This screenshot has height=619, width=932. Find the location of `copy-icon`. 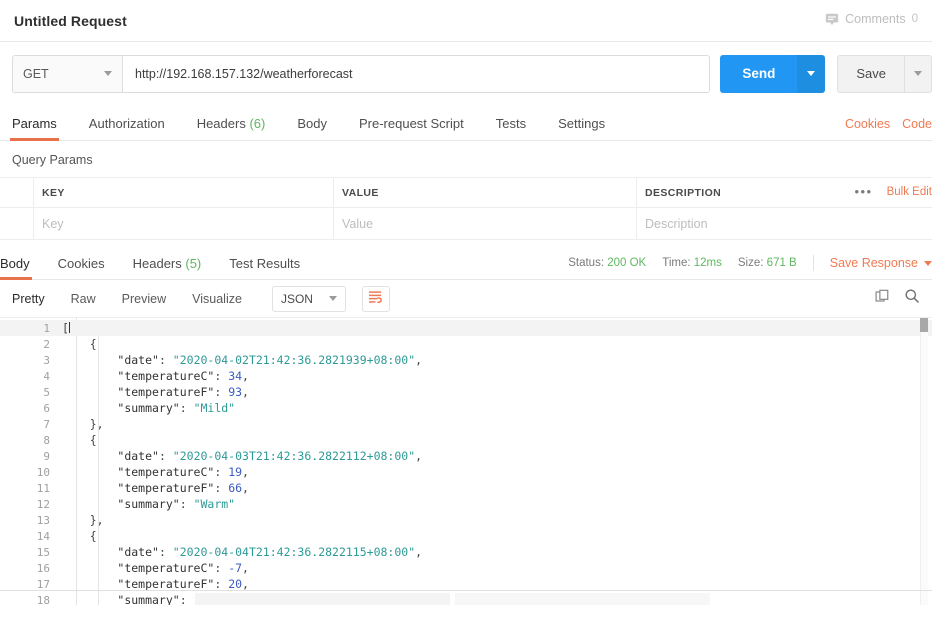

copy-icon is located at coordinates (882, 299).